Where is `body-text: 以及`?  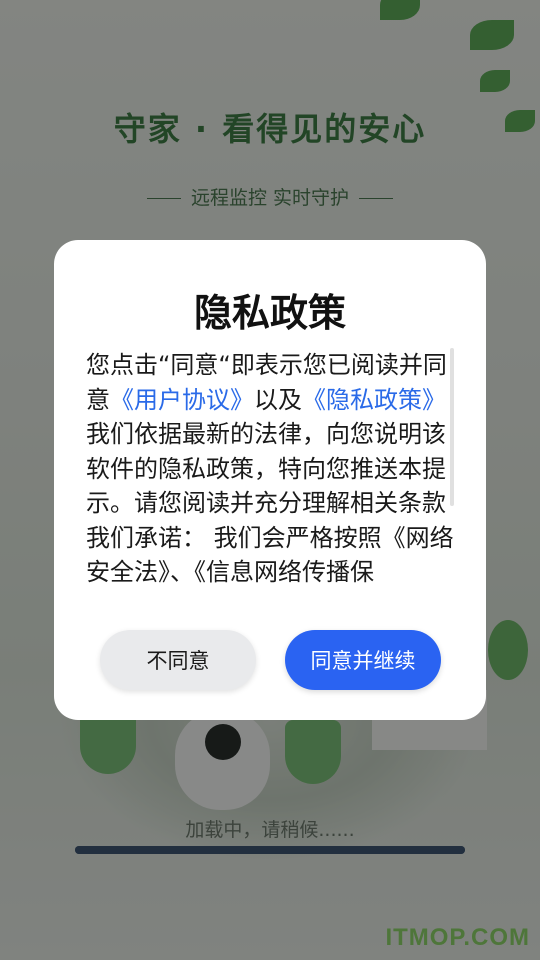 body-text: 以及 is located at coordinates (278, 399).